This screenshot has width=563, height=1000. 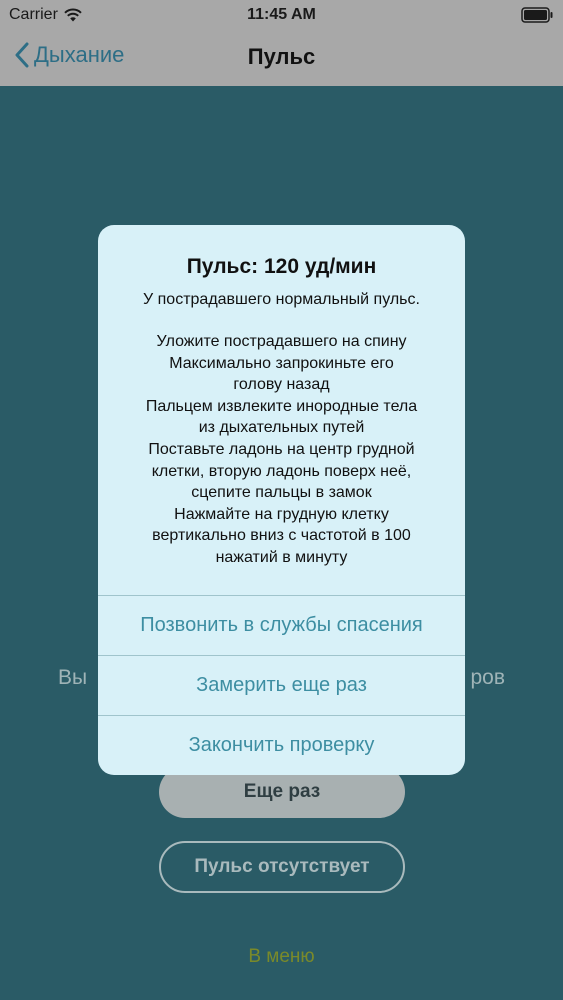 What do you see at coordinates (281, 266) in the screenshot?
I see `alert-title: Пульс: 120 уд/мин` at bounding box center [281, 266].